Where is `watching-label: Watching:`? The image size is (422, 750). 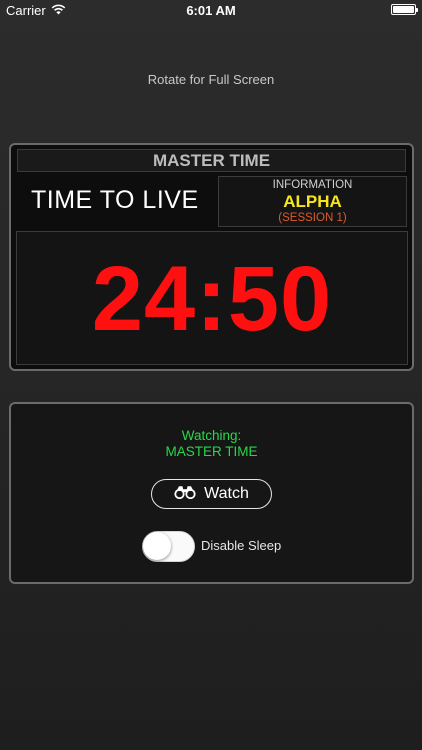
watching-label: Watching: is located at coordinates (211, 435).